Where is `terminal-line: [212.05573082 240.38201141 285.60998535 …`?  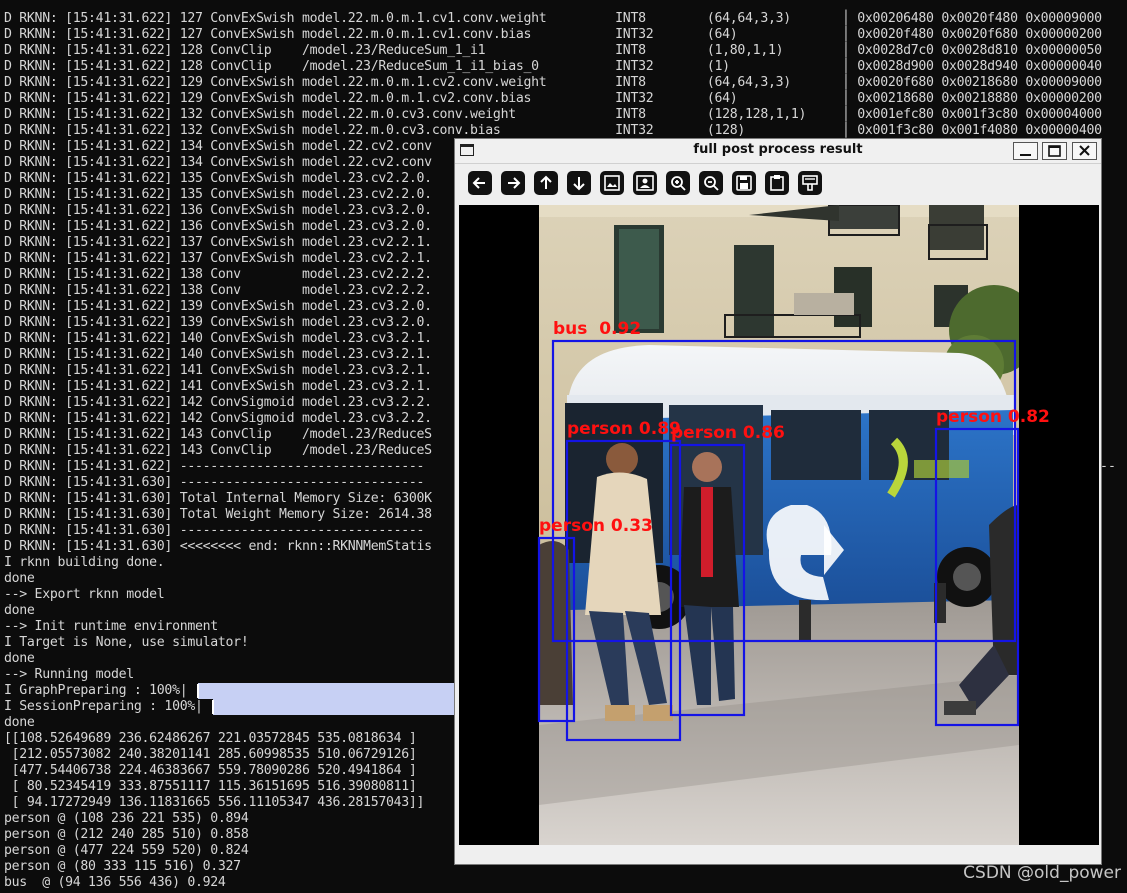
terminal-line: [212.05573082 240.38201141 285.60998535 … is located at coordinates (210, 754).